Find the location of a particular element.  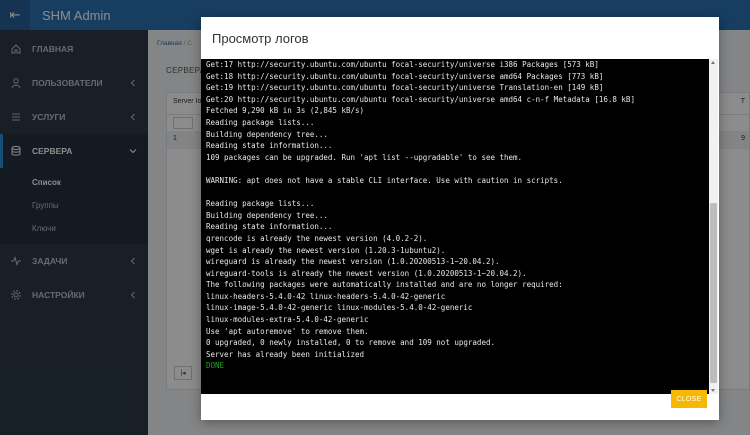

log-line: linux-modules-extra-5.4.0-42-generic is located at coordinates (287, 320).